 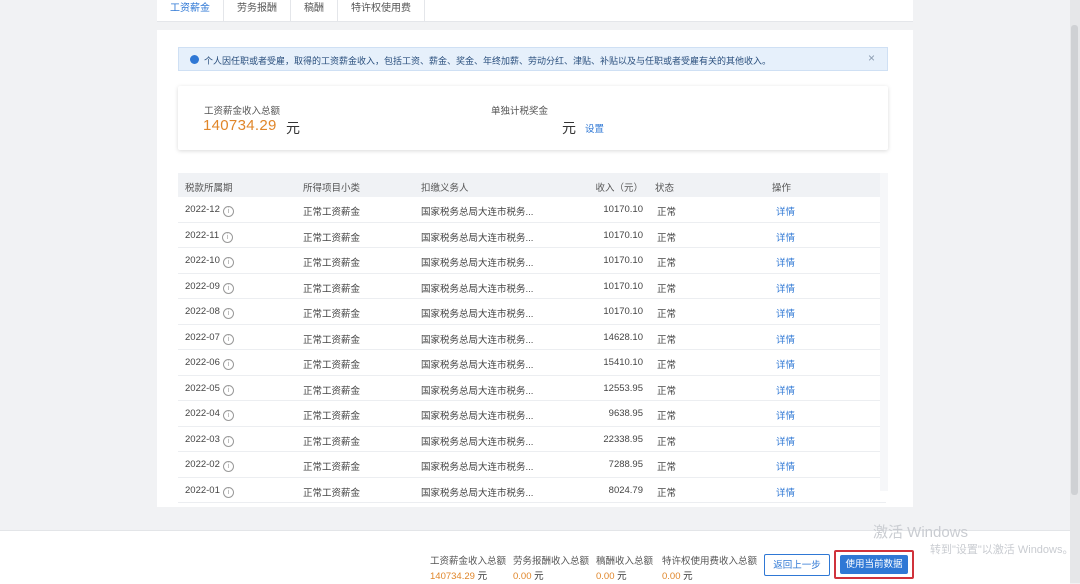 I want to click on bonus-unit: 元, so click(x=569, y=128).